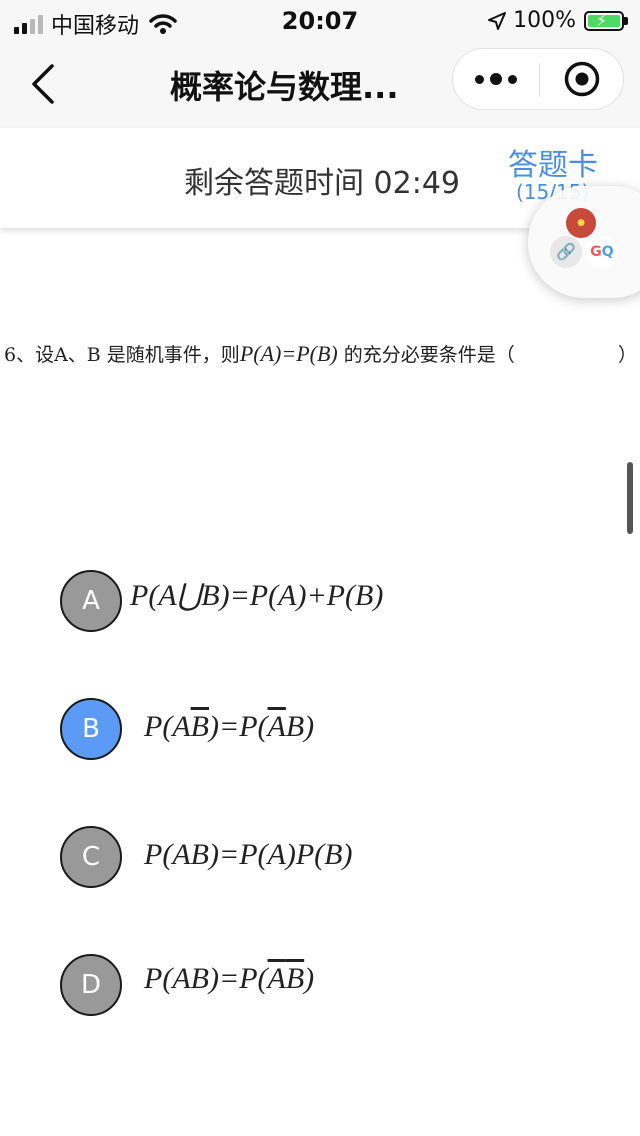 Image resolution: width=640 pixels, height=1136 pixels. What do you see at coordinates (276, 978) in the screenshot?
I see `option-d-formula-part: A` at bounding box center [276, 978].